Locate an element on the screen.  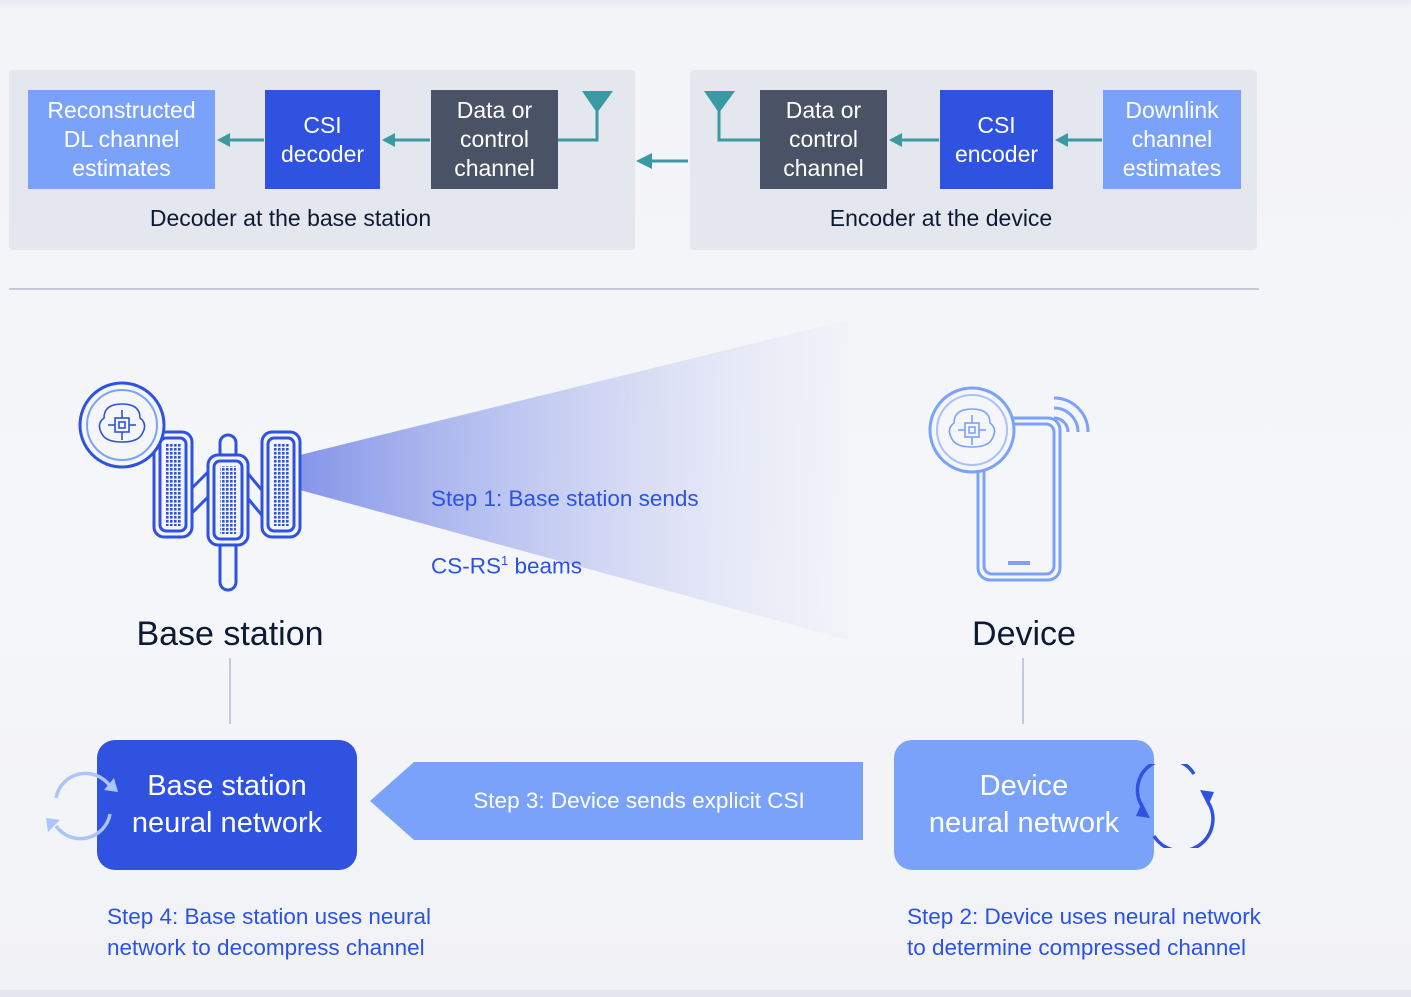
device-connector is located at coordinates (1023, 691).